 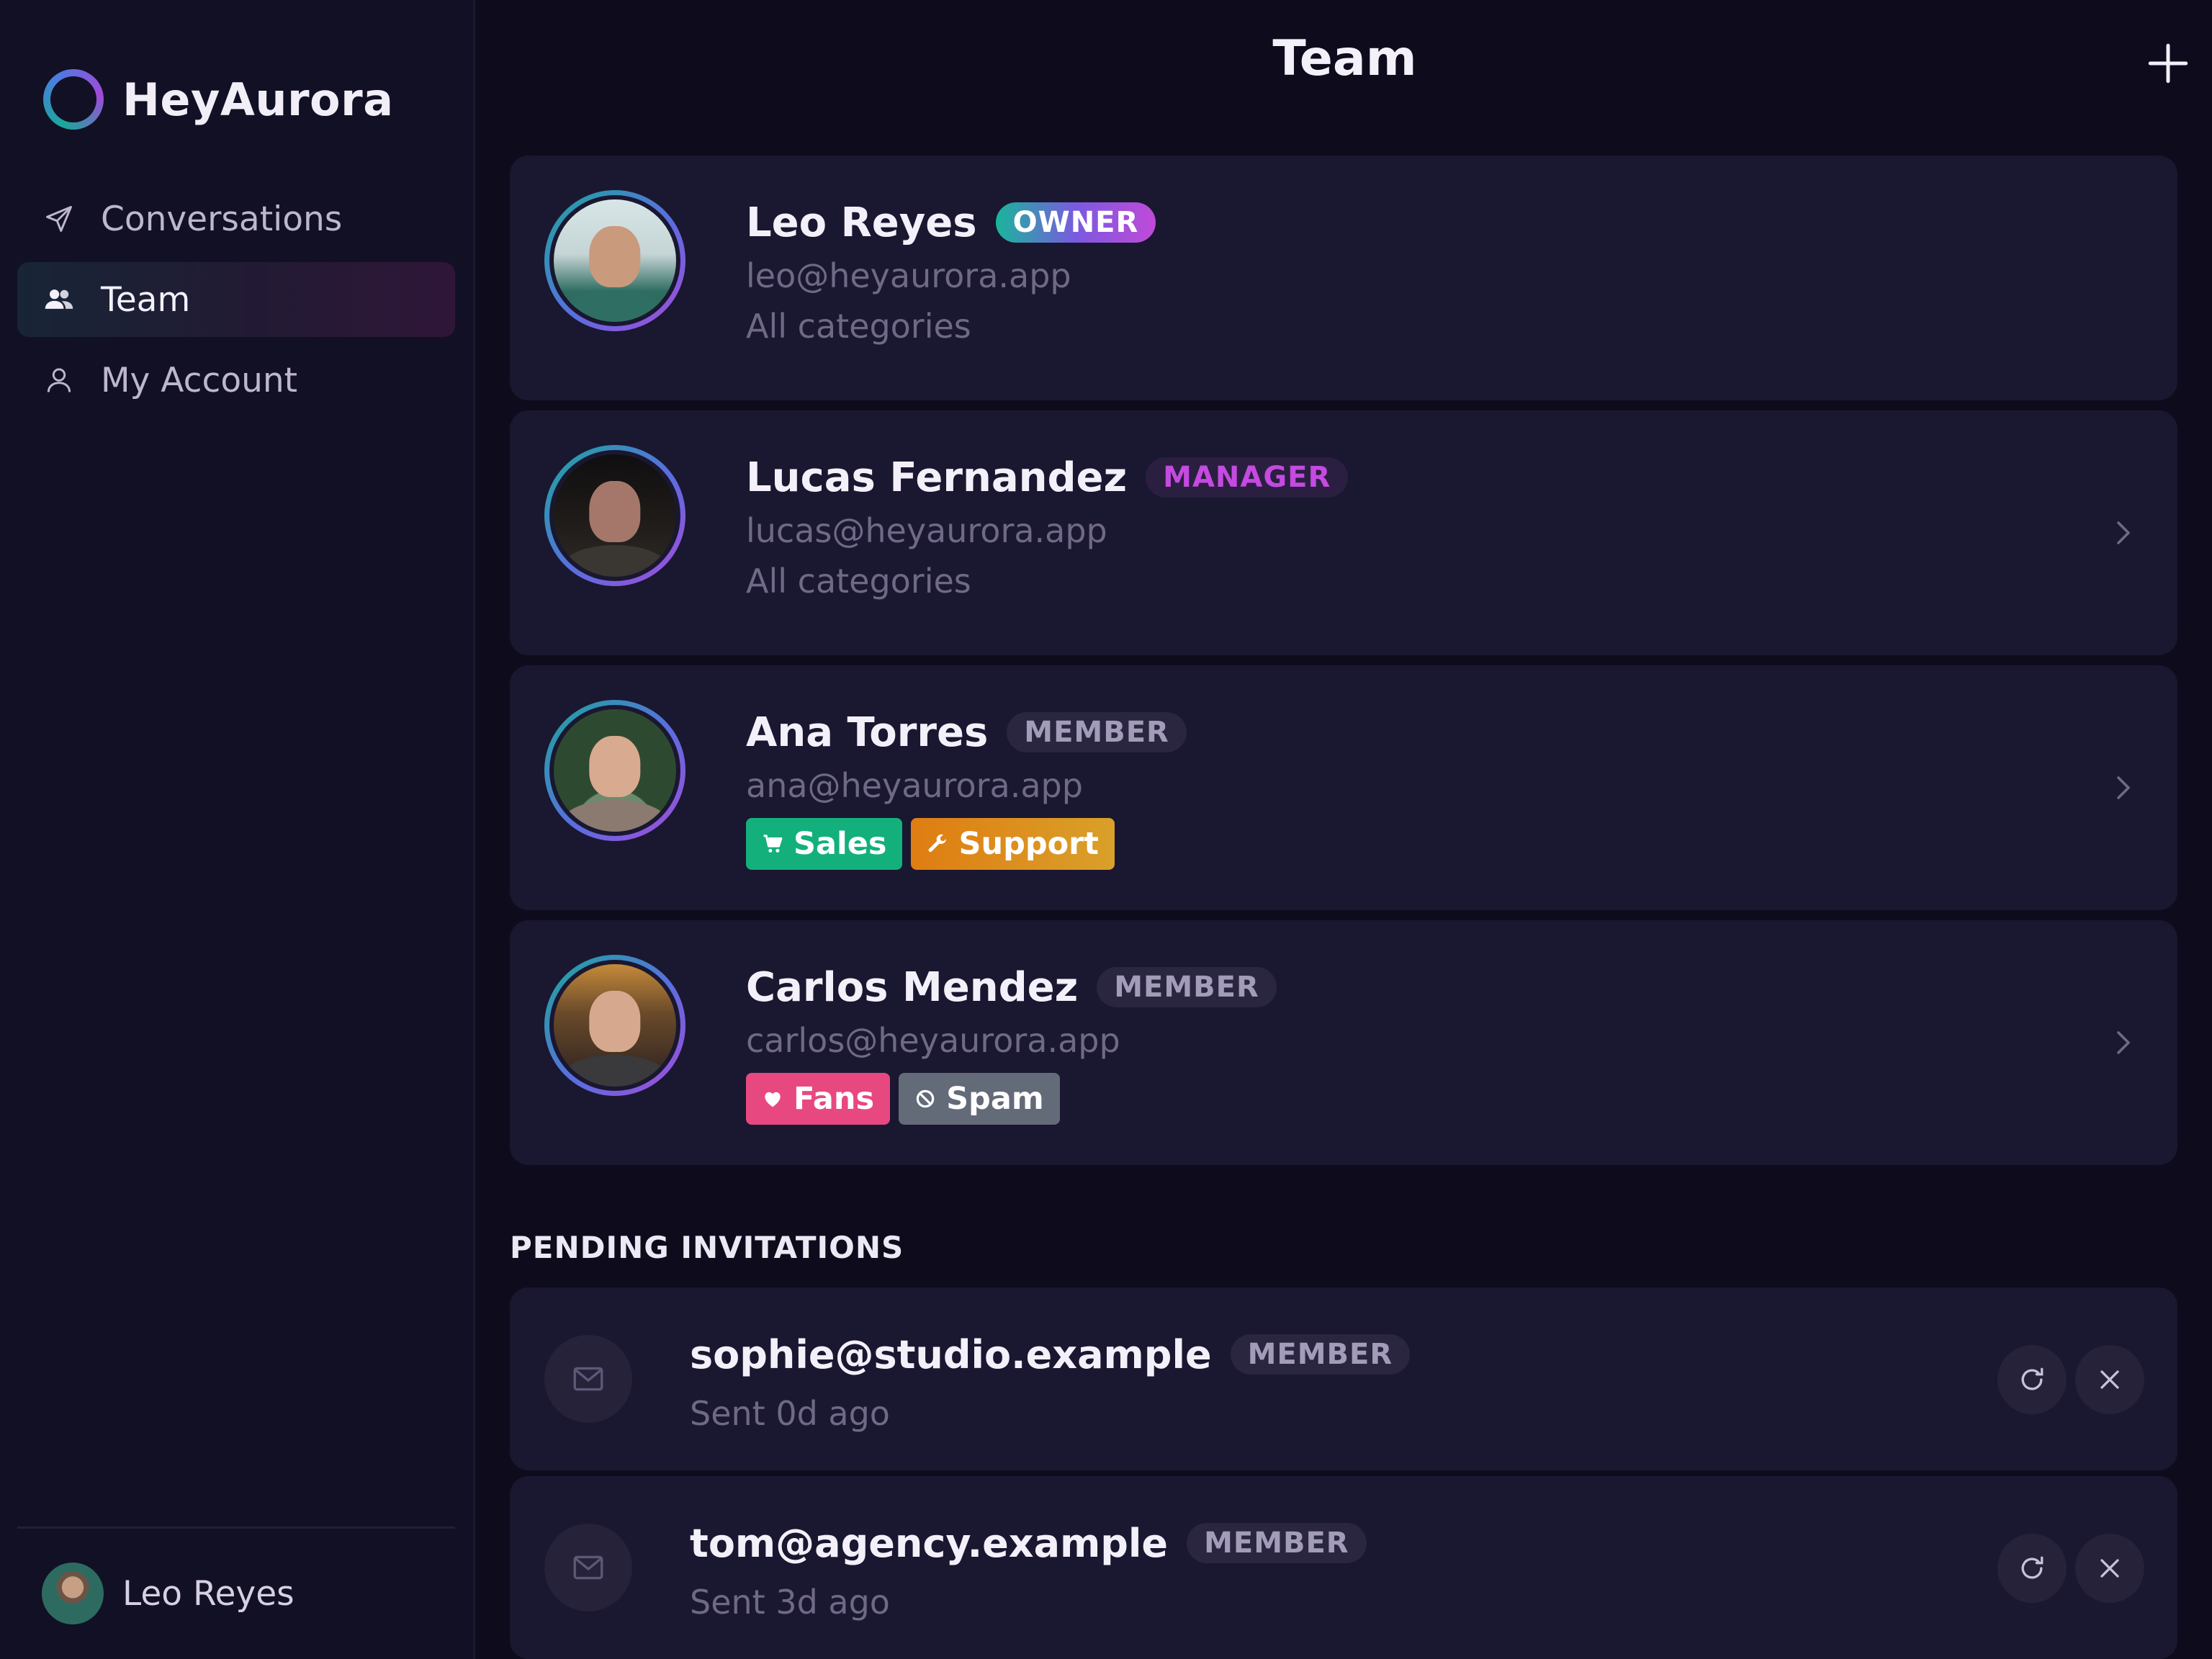 I want to click on current-user: Leo Reyes, so click(x=169, y=1593).